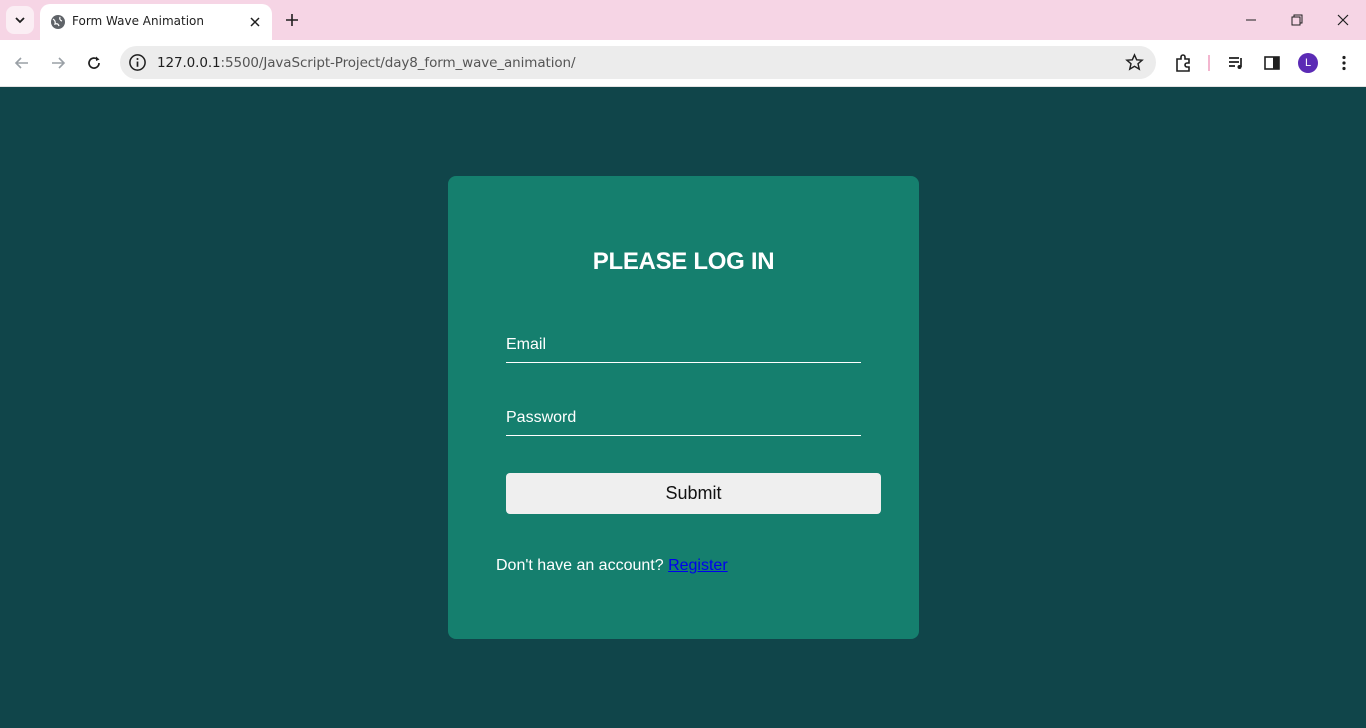 Image resolution: width=1366 pixels, height=728 pixels. I want to click on restore-button, so click(1297, 20).